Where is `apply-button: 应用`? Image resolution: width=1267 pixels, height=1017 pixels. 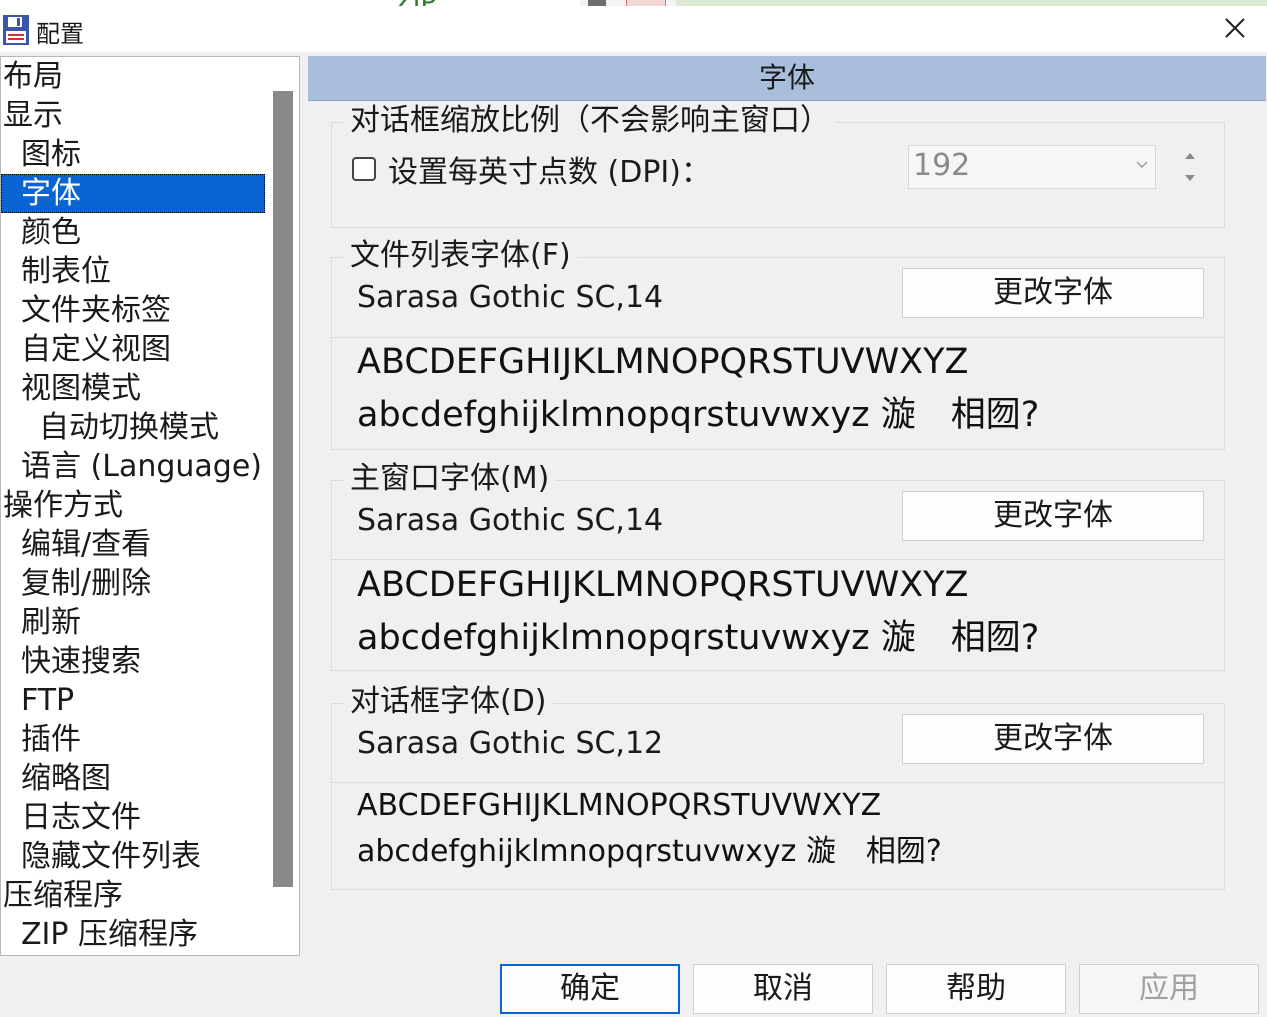 apply-button: 应用 is located at coordinates (1169, 989).